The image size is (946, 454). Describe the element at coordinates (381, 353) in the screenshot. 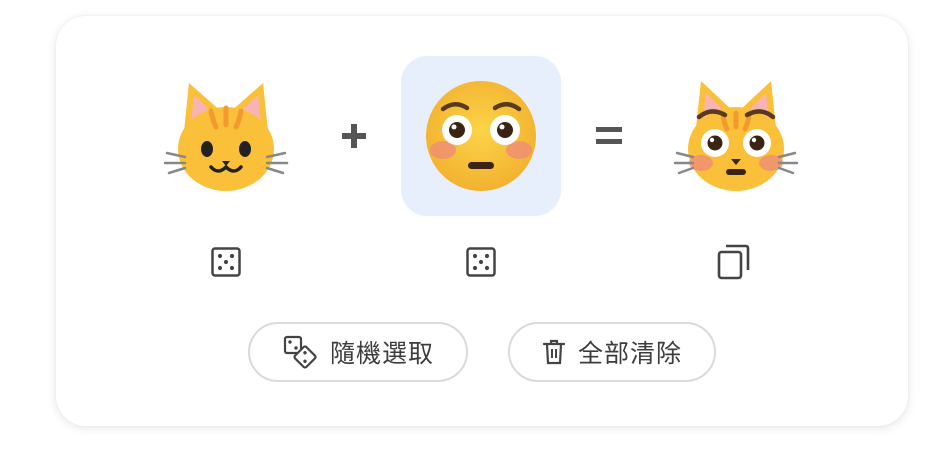

I see `random-select-label: 隨機選取` at that location.